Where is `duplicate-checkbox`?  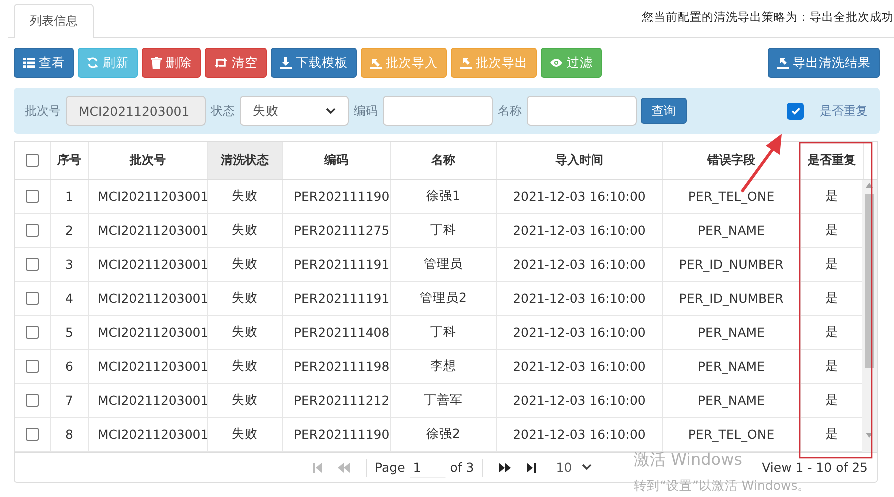 duplicate-checkbox is located at coordinates (795, 111).